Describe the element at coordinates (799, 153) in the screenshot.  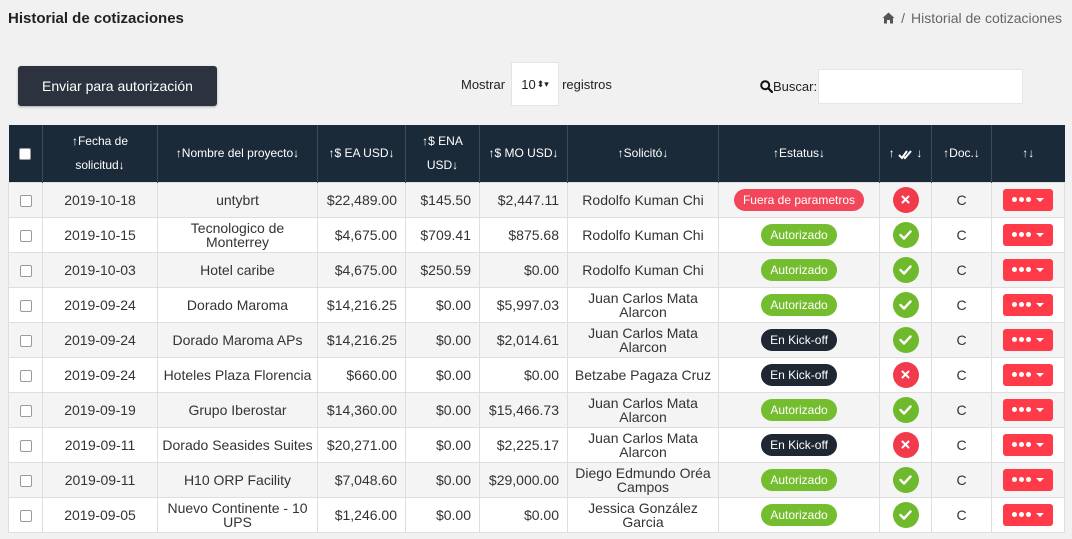
I see `header-status: ↑Estatus↓` at that location.